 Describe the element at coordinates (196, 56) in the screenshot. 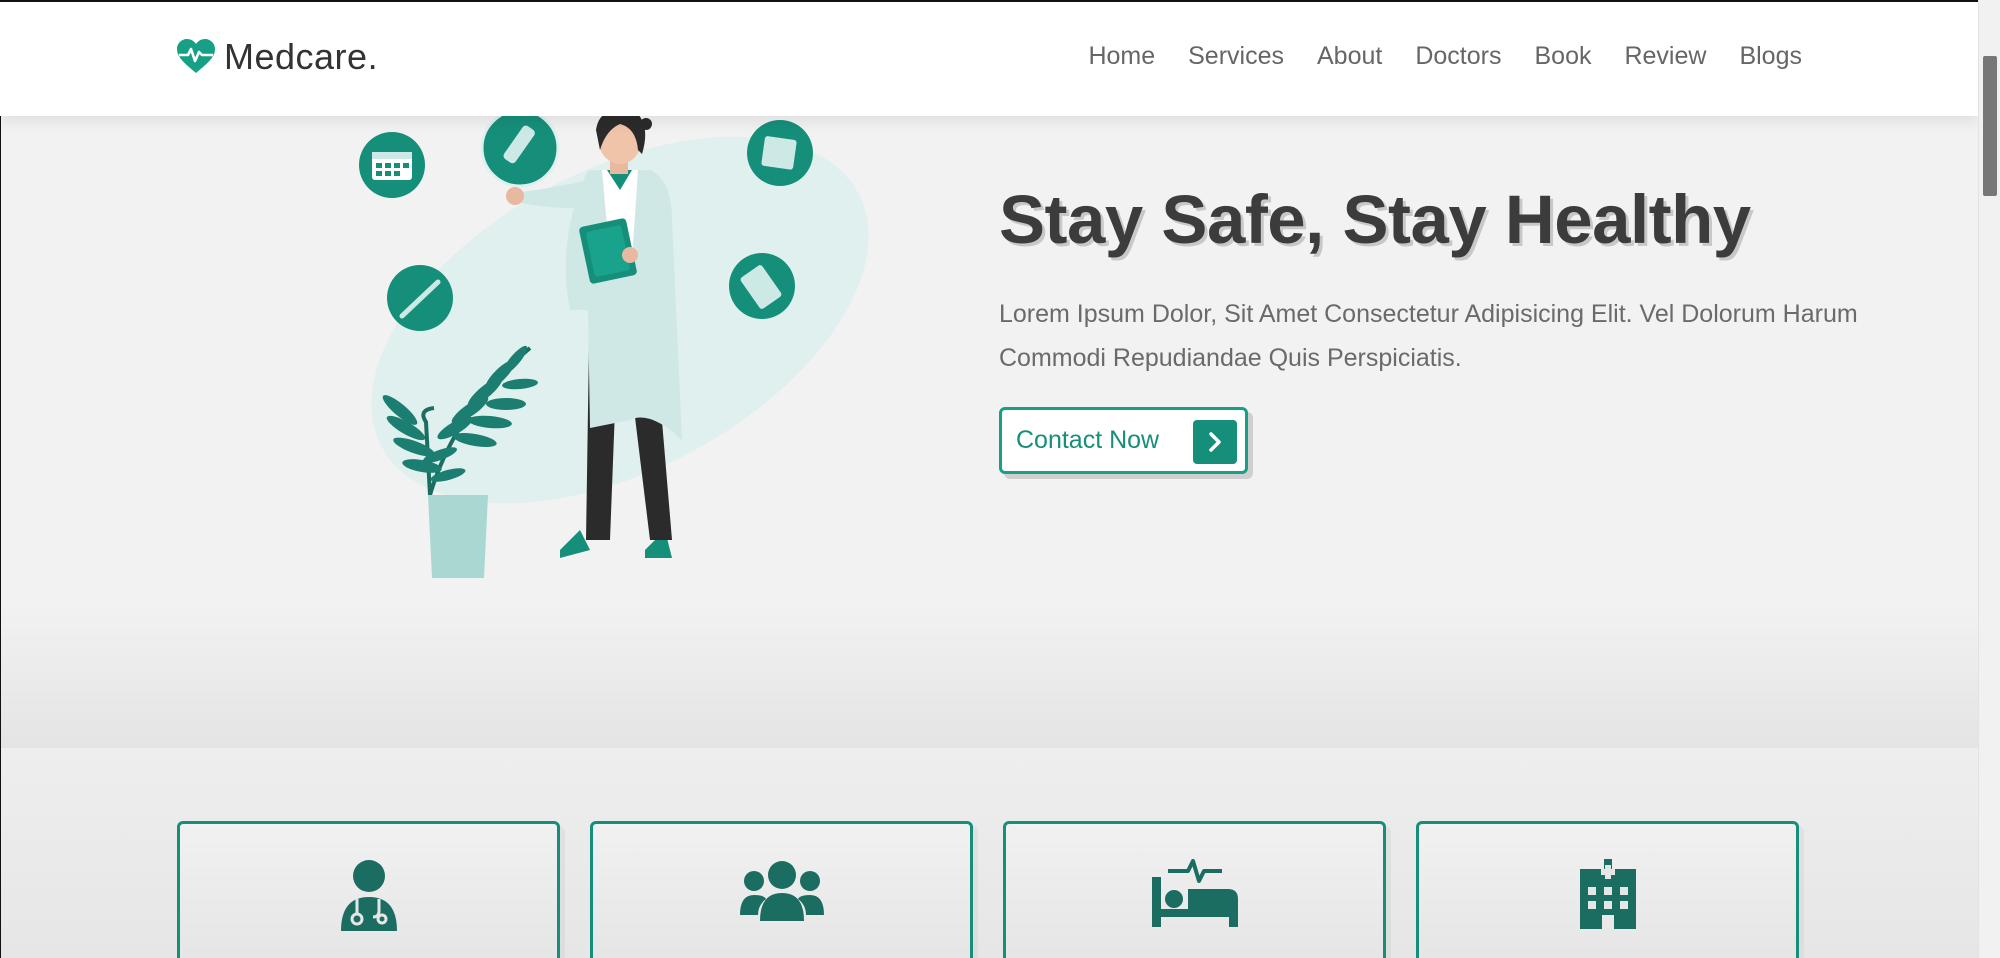

I see `heart-pulse-icon` at that location.